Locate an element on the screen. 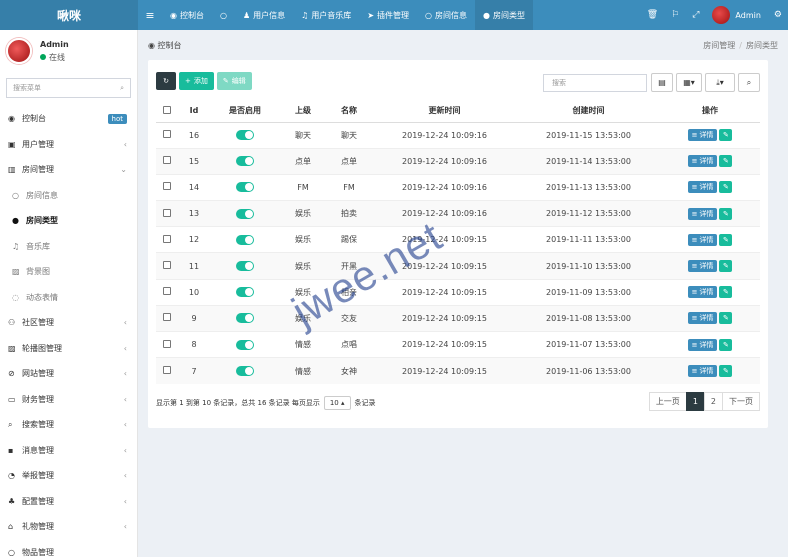 The width and height of the screenshot is (788, 557). sidebar-item: ● 房间类型 is located at coordinates (68, 221).